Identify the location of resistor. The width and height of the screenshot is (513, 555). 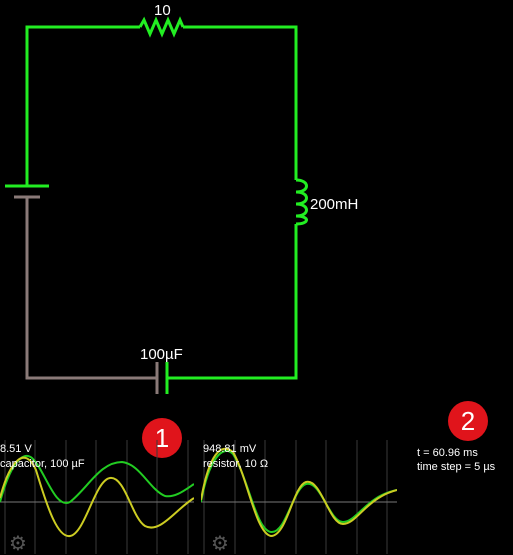
(161, 27).